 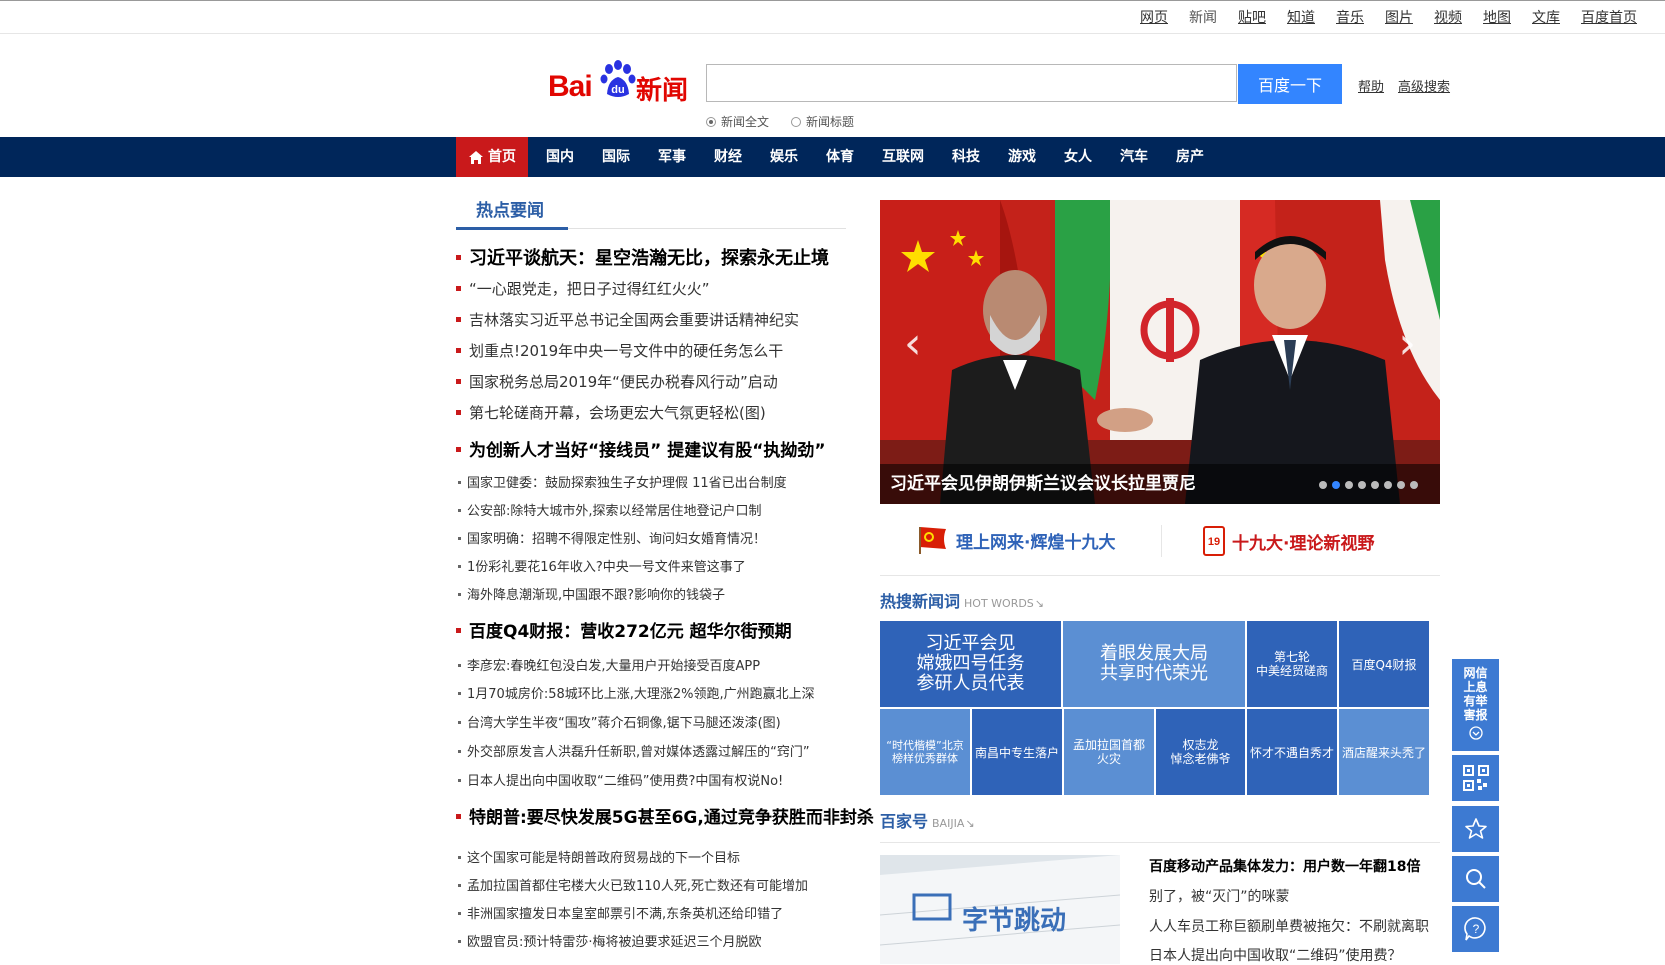 I want to click on qrcode-button, so click(x=1475, y=778).